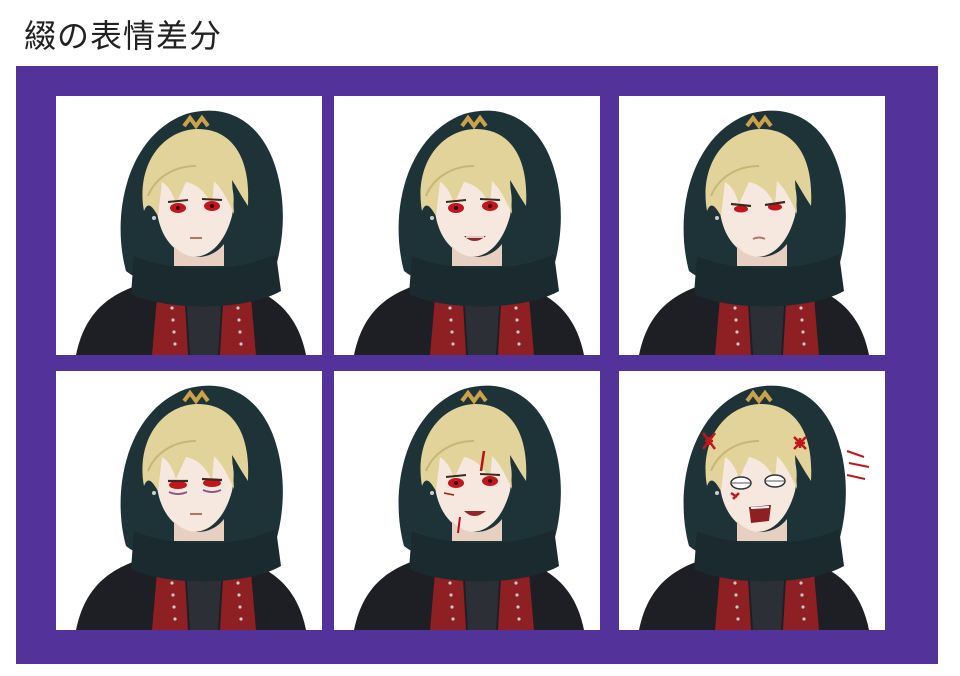  What do you see at coordinates (123, 36) in the screenshot?
I see `page-title: 綴の表情差分` at bounding box center [123, 36].